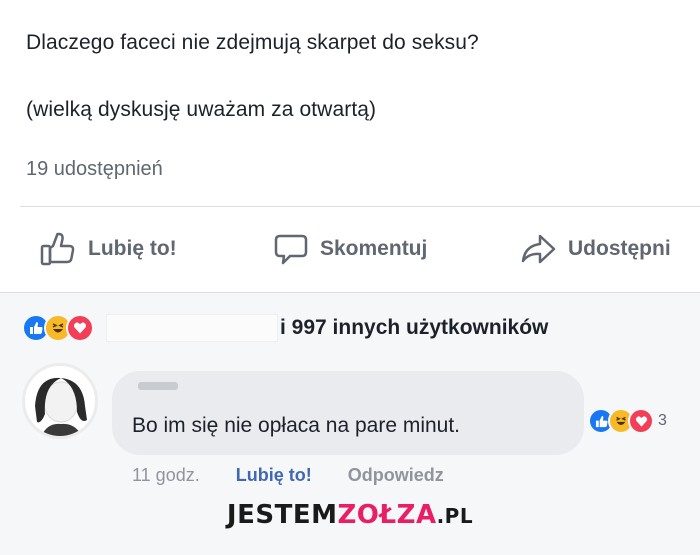 Image resolution: width=700 pixels, height=555 pixels. Describe the element at coordinates (201, 109) in the screenshot. I see `post-text-line-2: (wielką dyskusję uważam za otwartą)` at that location.